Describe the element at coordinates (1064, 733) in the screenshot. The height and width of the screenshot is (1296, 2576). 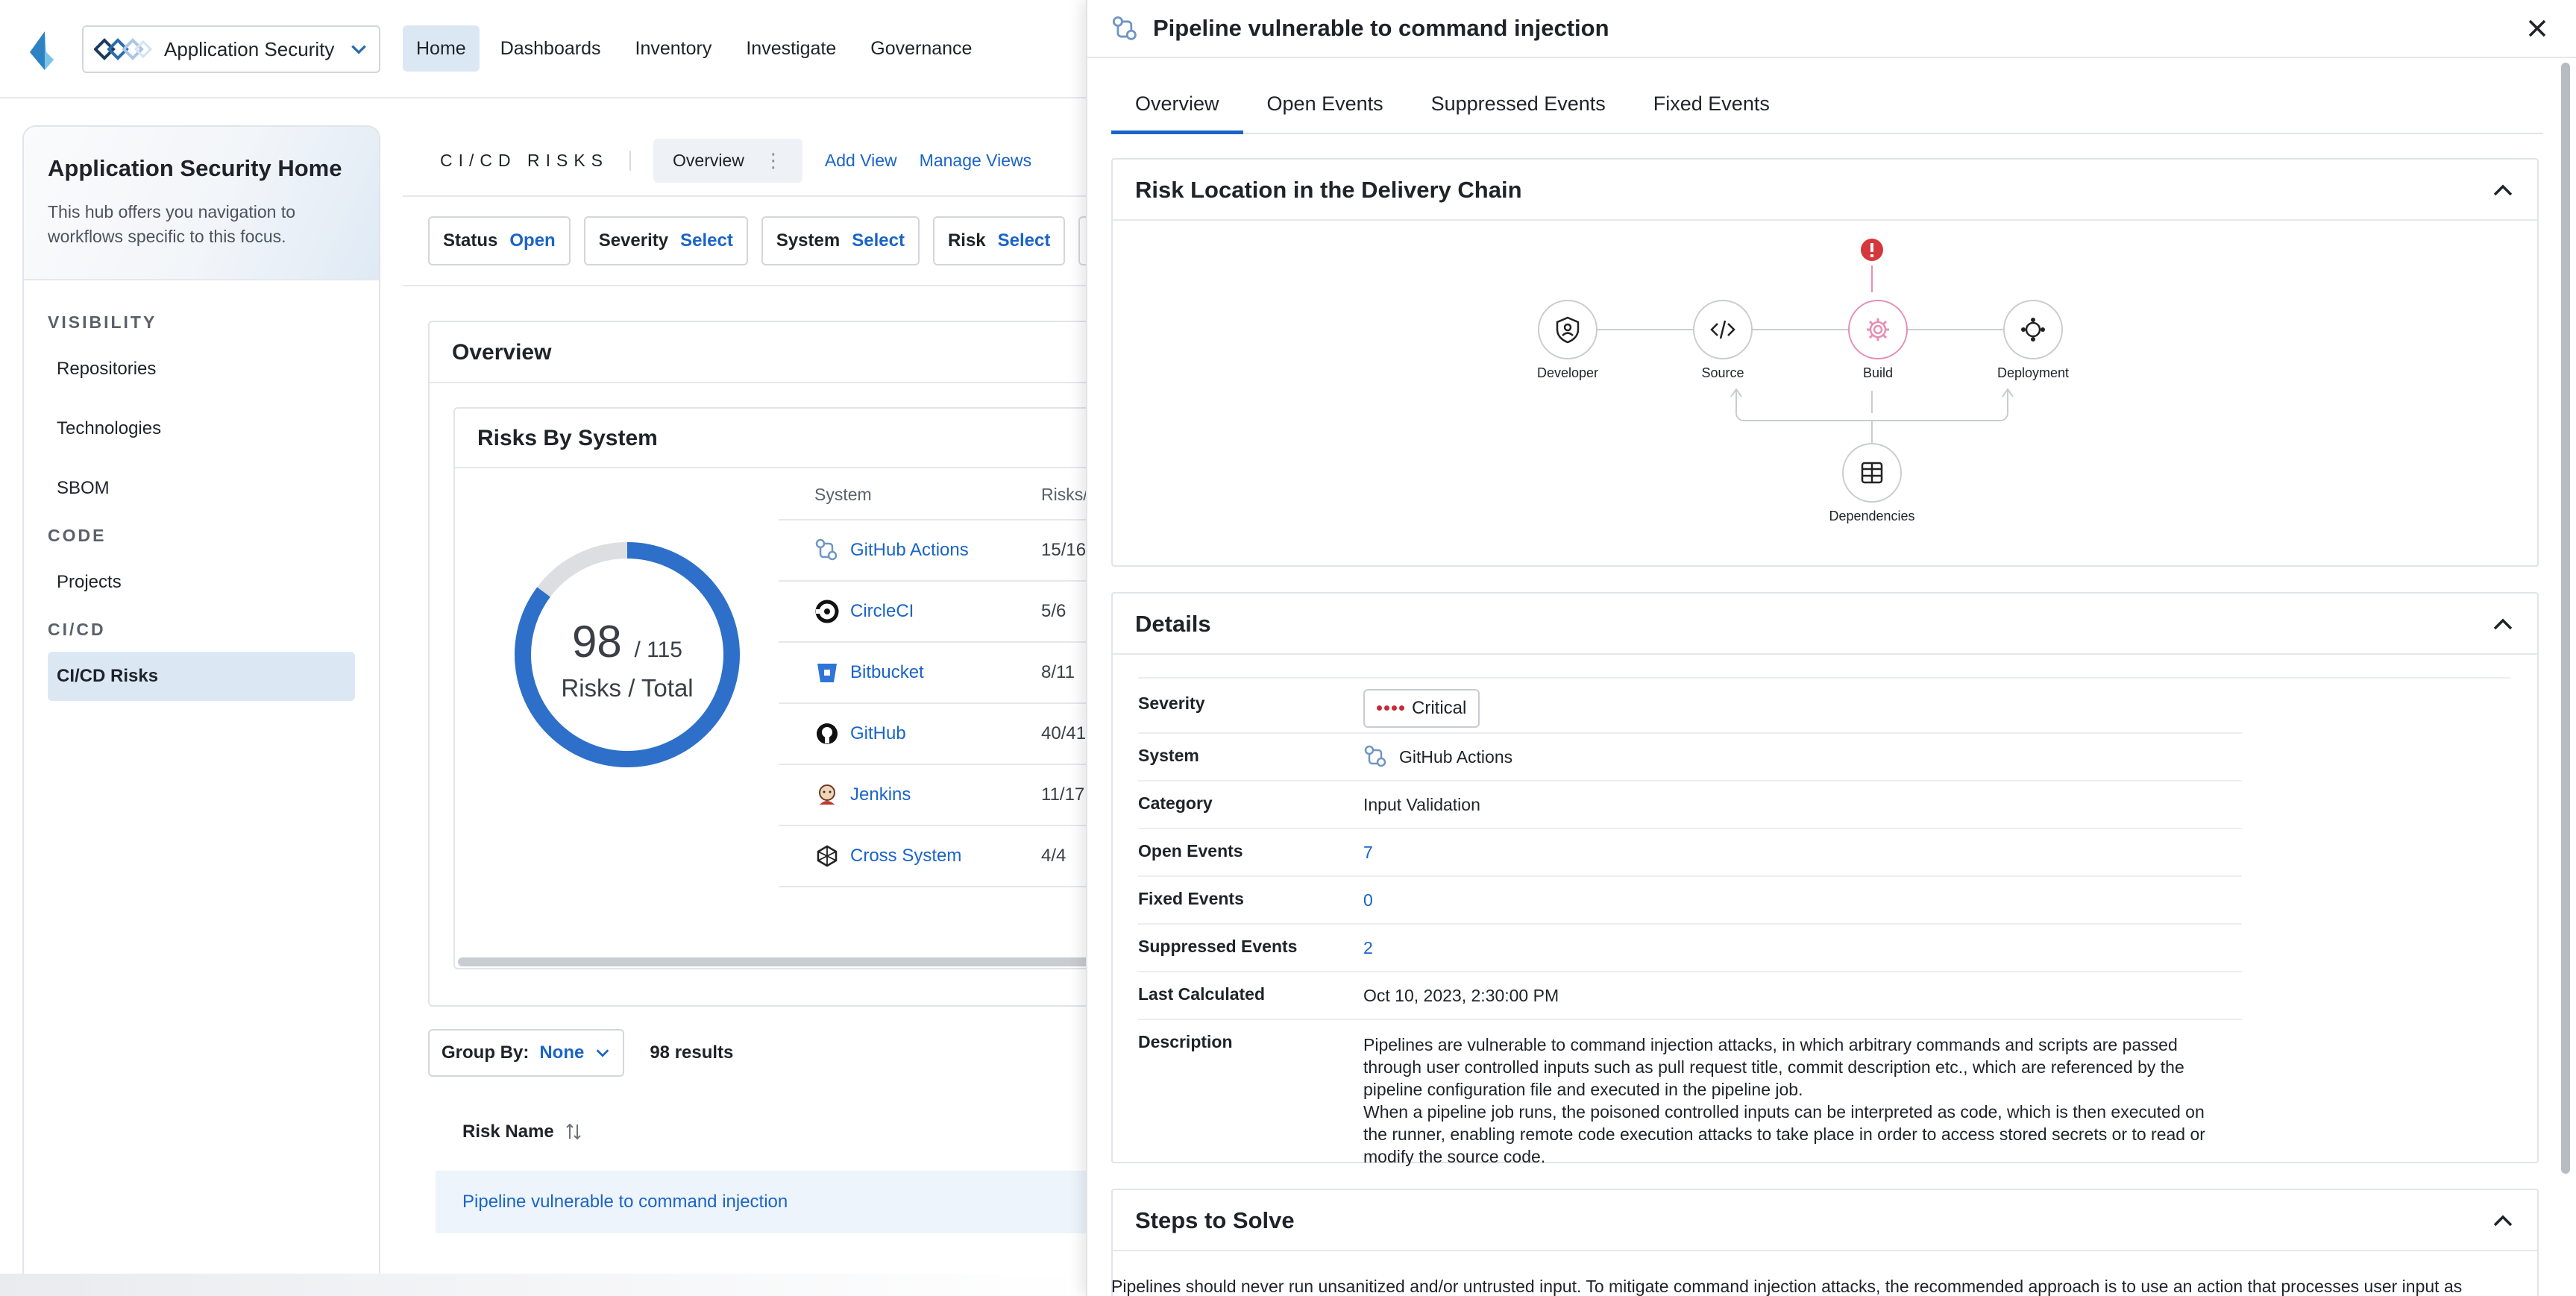
I see `system-risks: 40/41` at that location.